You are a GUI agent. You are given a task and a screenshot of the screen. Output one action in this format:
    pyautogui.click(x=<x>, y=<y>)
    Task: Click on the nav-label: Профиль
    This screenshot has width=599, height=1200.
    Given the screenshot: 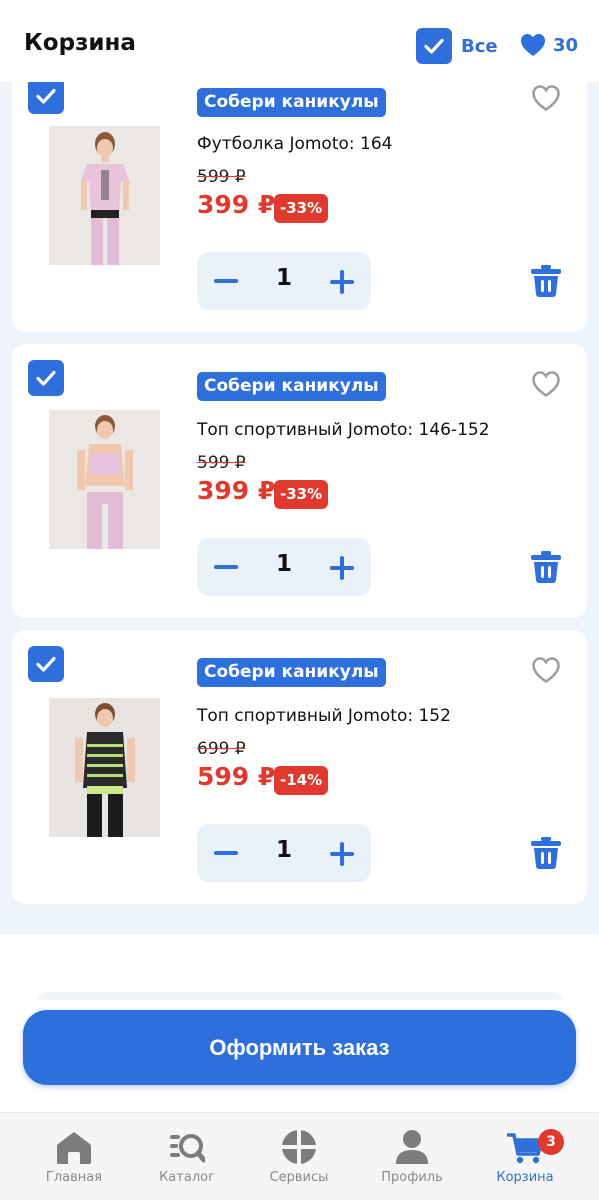 What is the action you would take?
    pyautogui.click(x=412, y=1177)
    